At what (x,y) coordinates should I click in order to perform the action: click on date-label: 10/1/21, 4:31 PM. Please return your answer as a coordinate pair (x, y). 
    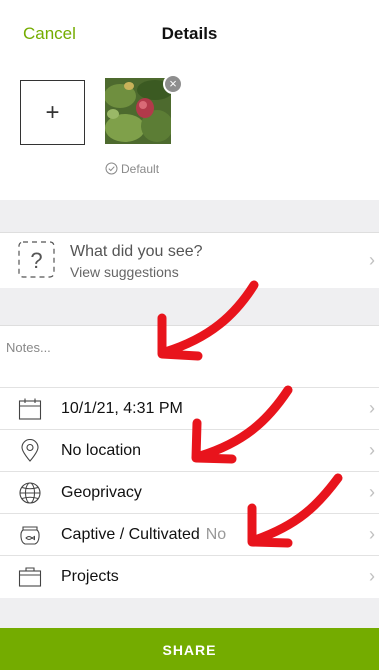
    Looking at the image, I should click on (122, 408).